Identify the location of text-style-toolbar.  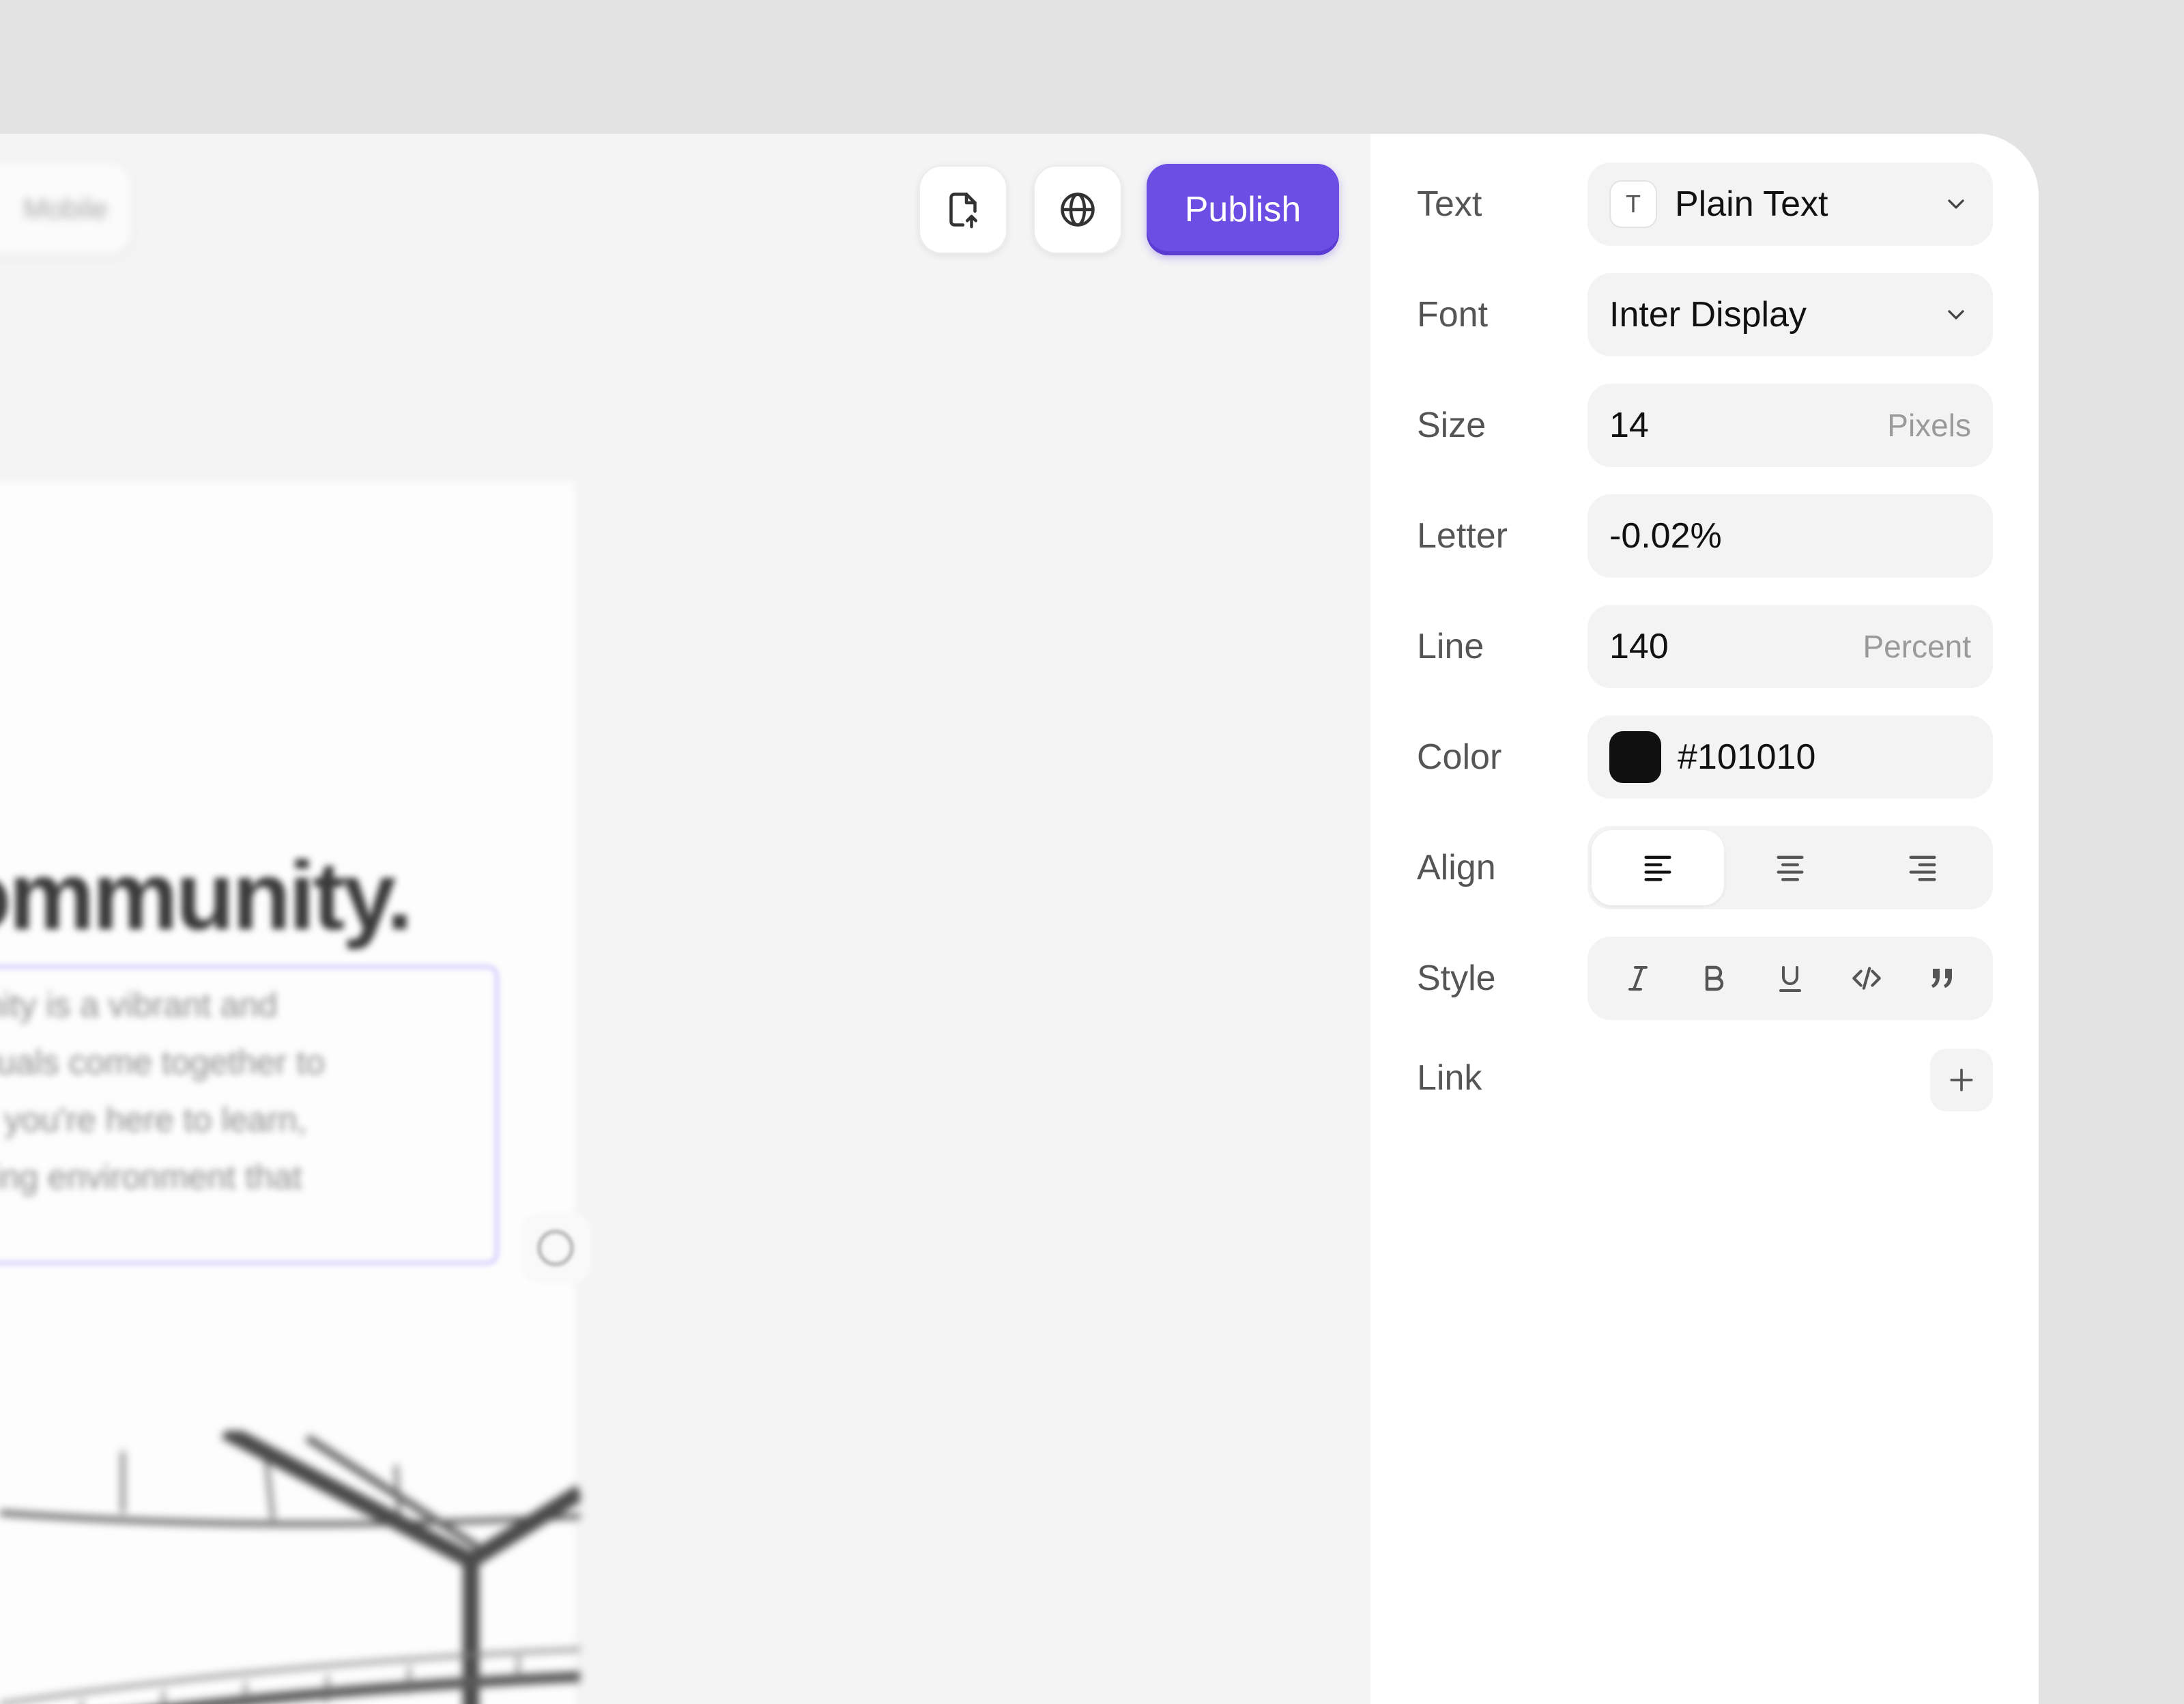
(1790, 978).